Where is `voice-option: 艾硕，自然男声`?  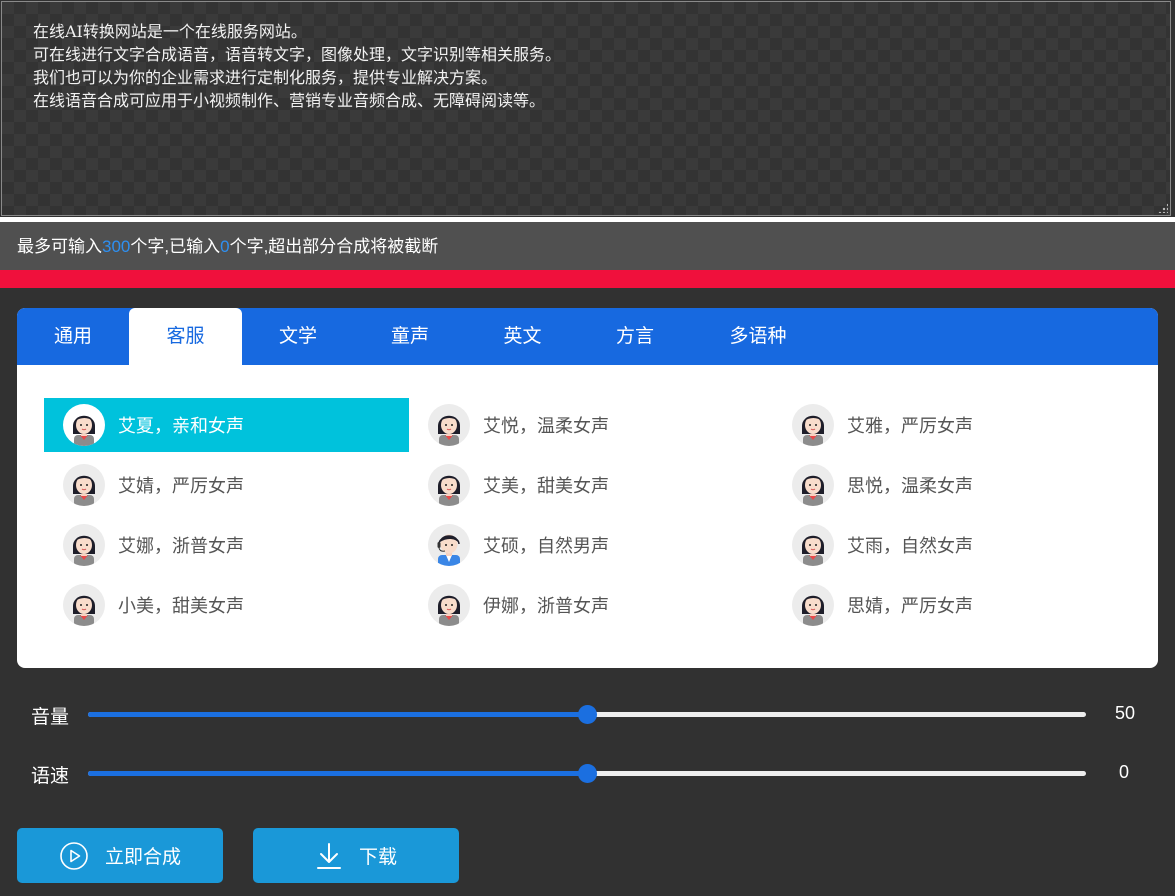
voice-option: 艾硕，自然男声 is located at coordinates (591, 545).